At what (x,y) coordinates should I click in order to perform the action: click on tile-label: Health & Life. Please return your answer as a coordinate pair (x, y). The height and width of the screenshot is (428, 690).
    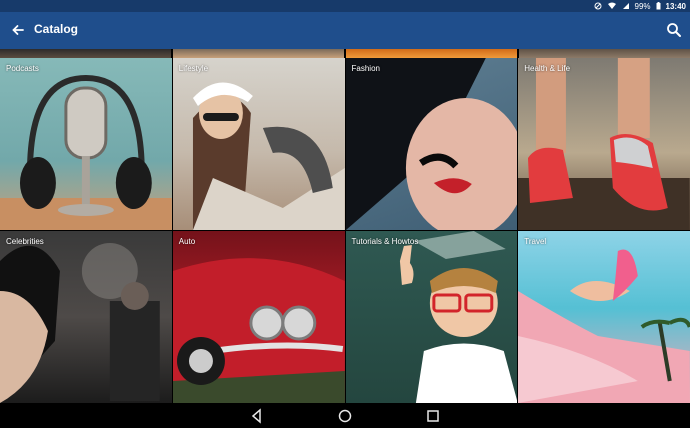
    Looking at the image, I should click on (547, 68).